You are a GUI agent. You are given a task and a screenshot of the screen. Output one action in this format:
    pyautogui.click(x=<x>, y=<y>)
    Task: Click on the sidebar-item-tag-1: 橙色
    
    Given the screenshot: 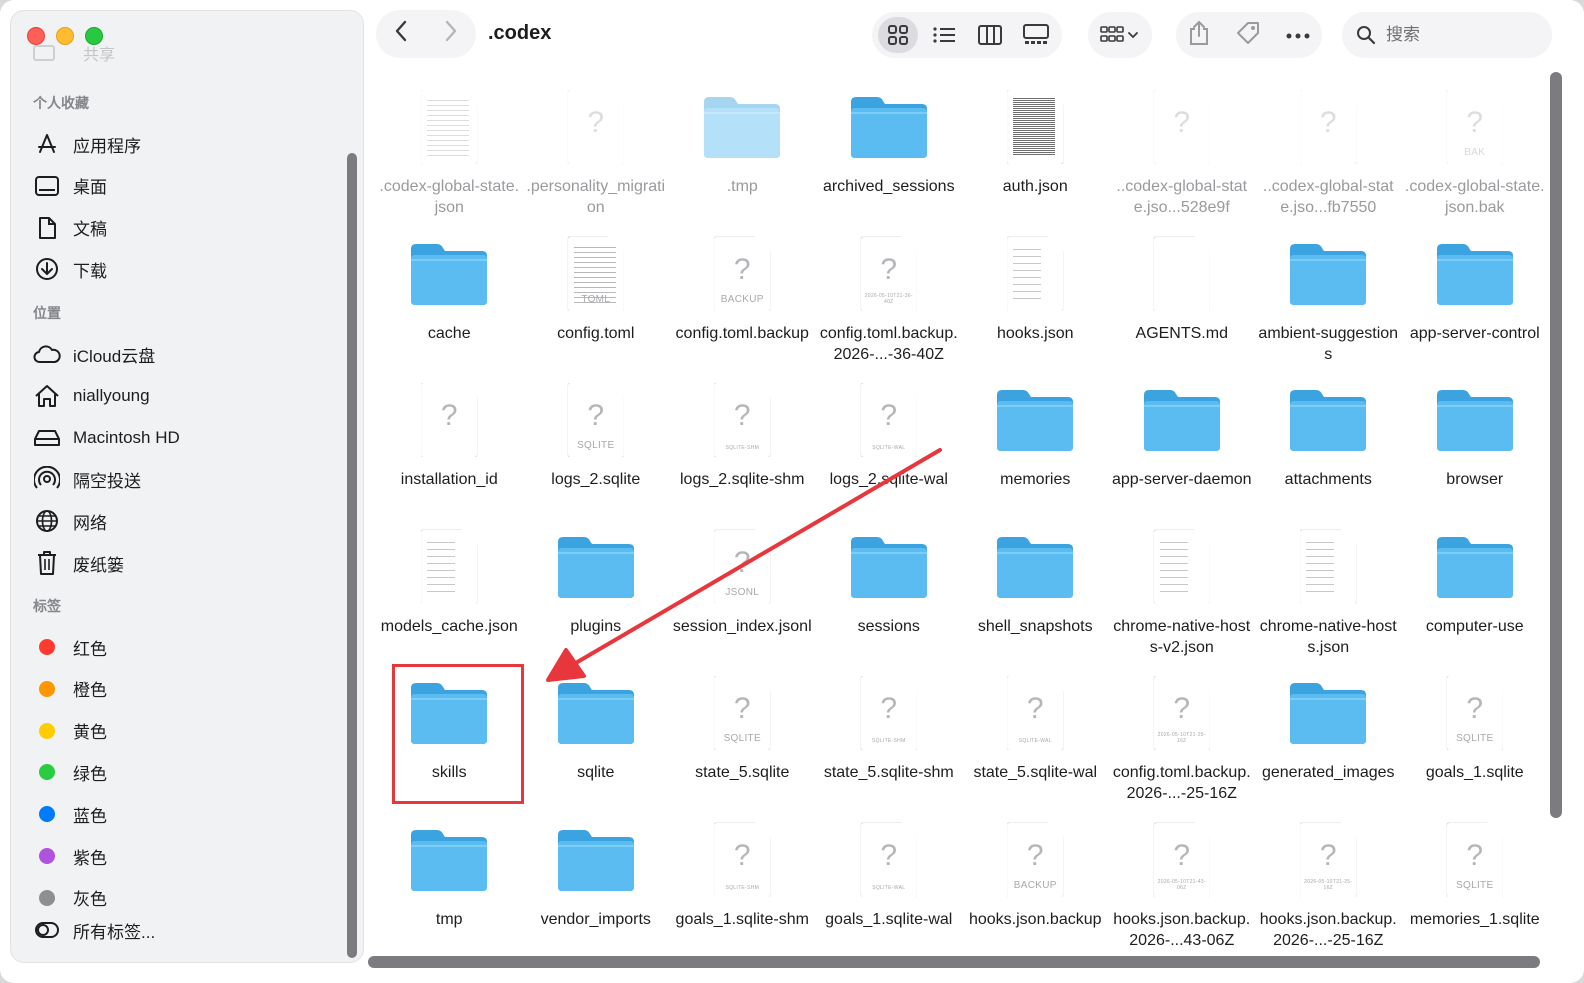 What is the action you would take?
    pyautogui.click(x=70, y=689)
    